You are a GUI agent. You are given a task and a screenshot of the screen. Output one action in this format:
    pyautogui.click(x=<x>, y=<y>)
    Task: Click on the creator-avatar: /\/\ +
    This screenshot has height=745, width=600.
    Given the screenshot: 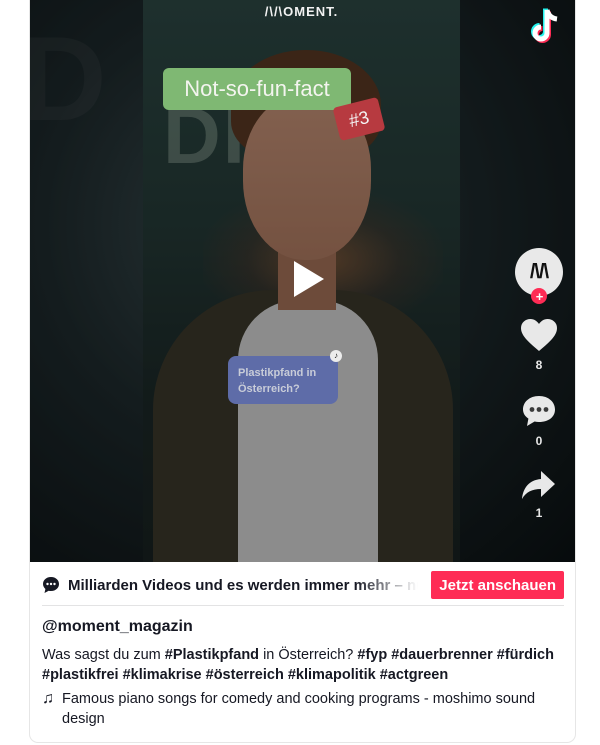 What is the action you would take?
    pyautogui.click(x=539, y=276)
    